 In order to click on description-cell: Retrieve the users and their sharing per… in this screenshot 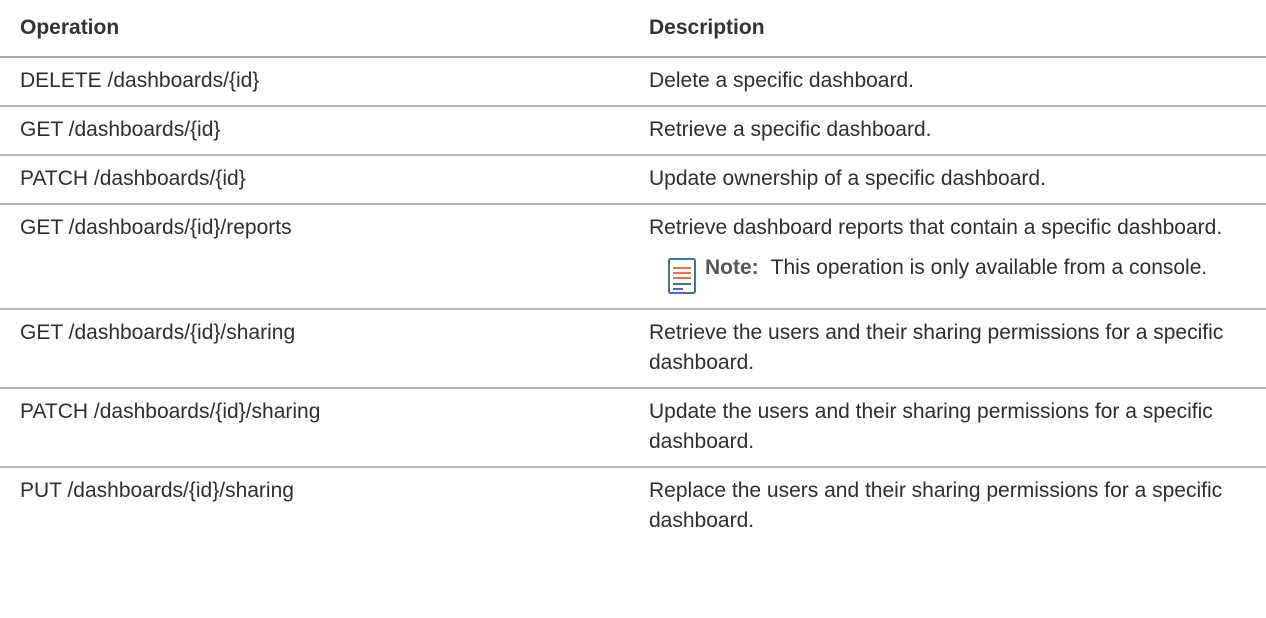, I will do `click(953, 349)`.